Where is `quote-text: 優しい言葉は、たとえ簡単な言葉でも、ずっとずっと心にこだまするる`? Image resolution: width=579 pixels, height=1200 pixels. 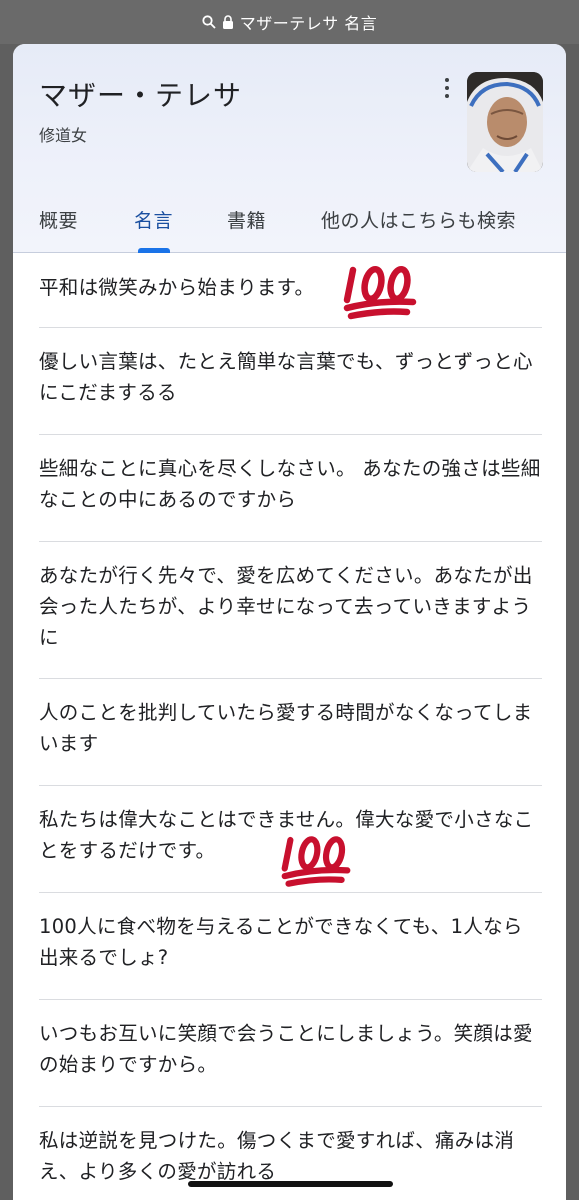
quote-text: 優しい言葉は、たとえ簡単な言葉でも、ずっとずっと心にこだまするる is located at coordinates (286, 377).